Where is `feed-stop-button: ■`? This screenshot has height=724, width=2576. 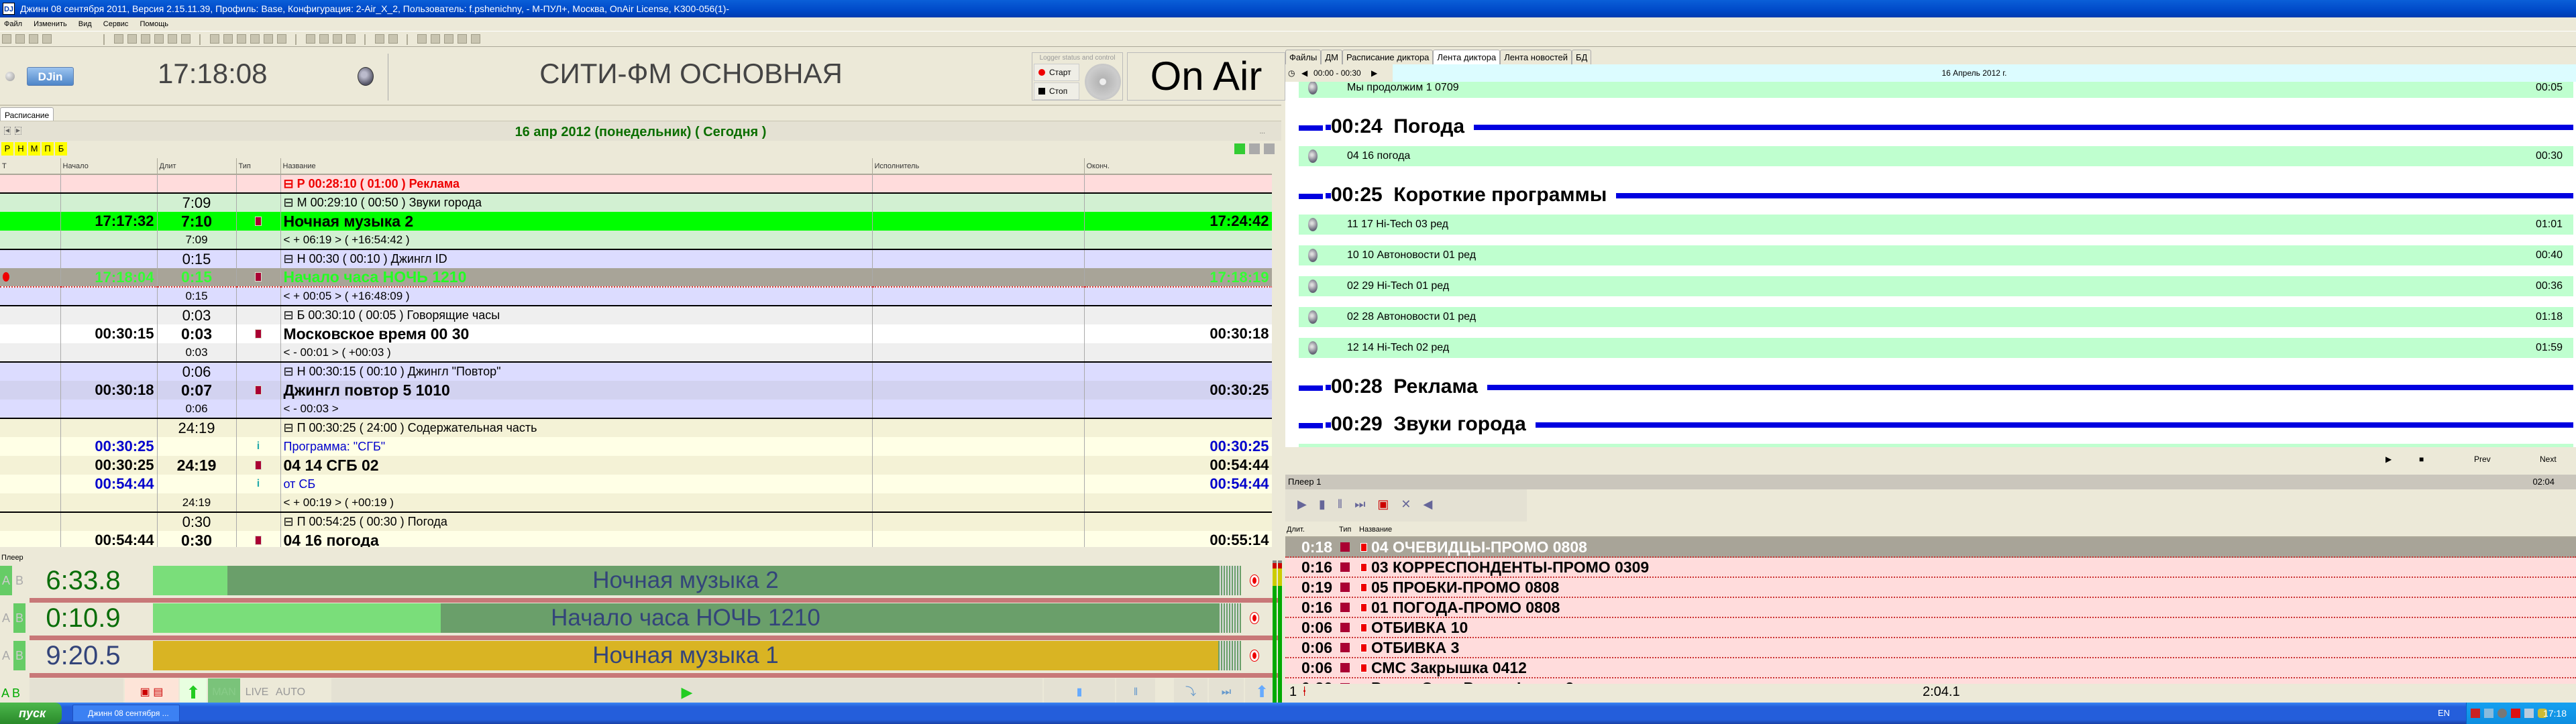
feed-stop-button: ■ is located at coordinates (2421, 459).